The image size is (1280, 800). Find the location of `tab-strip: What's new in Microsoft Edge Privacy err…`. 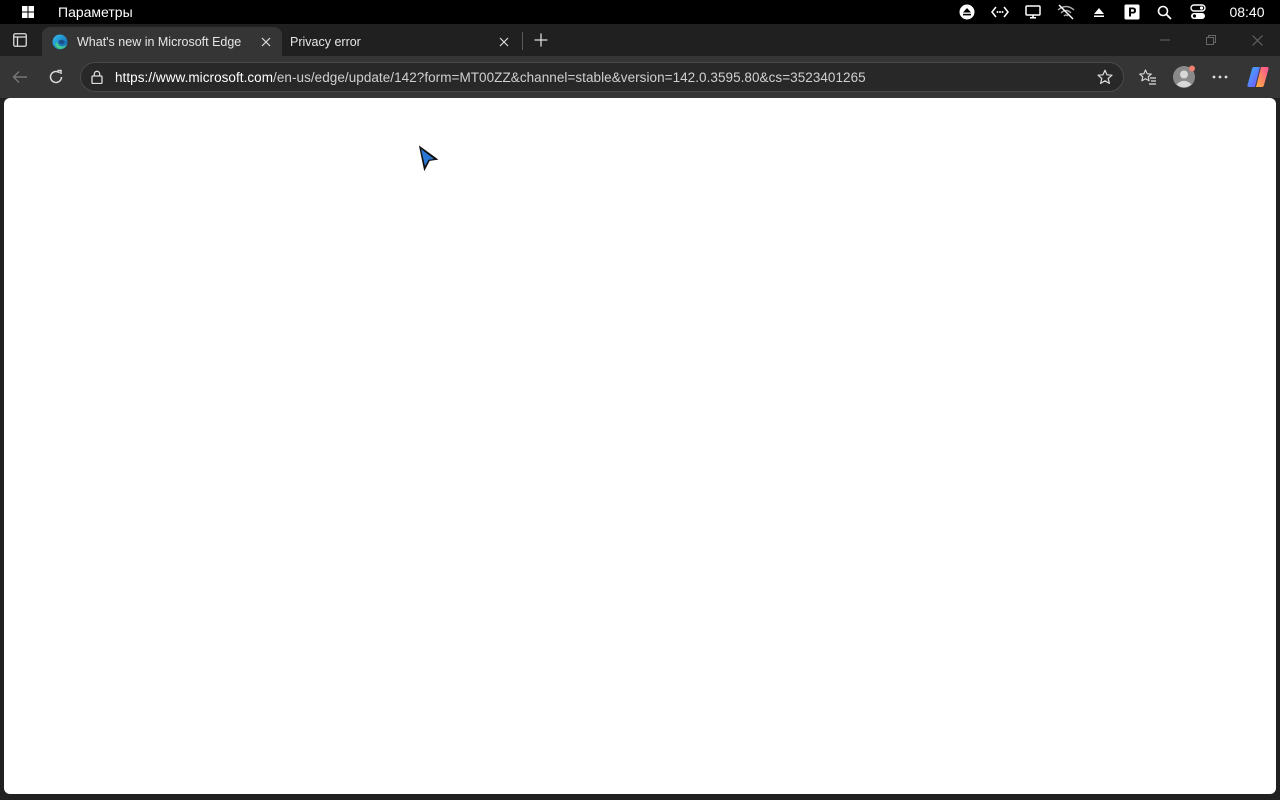

tab-strip: What's new in Microsoft Edge Privacy err… is located at coordinates (640, 40).